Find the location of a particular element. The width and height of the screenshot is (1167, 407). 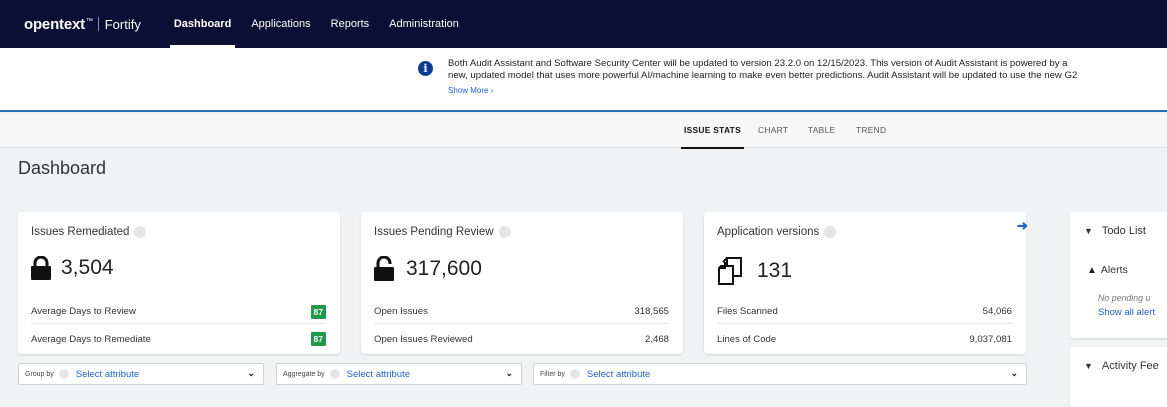

card-title-text: Issues Remediated is located at coordinates (80, 232).